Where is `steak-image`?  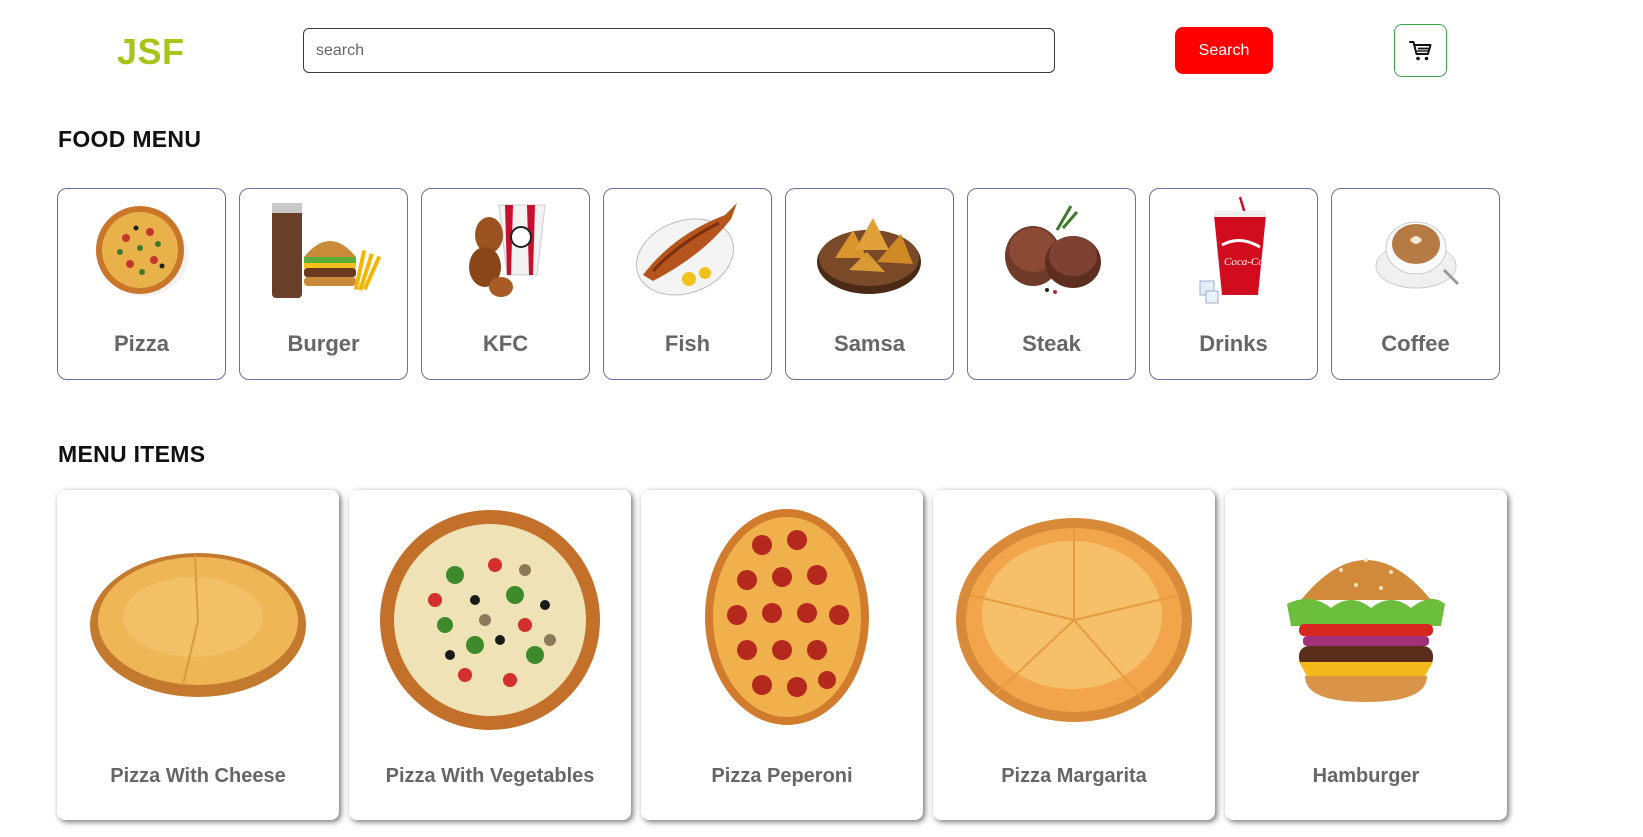
steak-image is located at coordinates (1051, 250).